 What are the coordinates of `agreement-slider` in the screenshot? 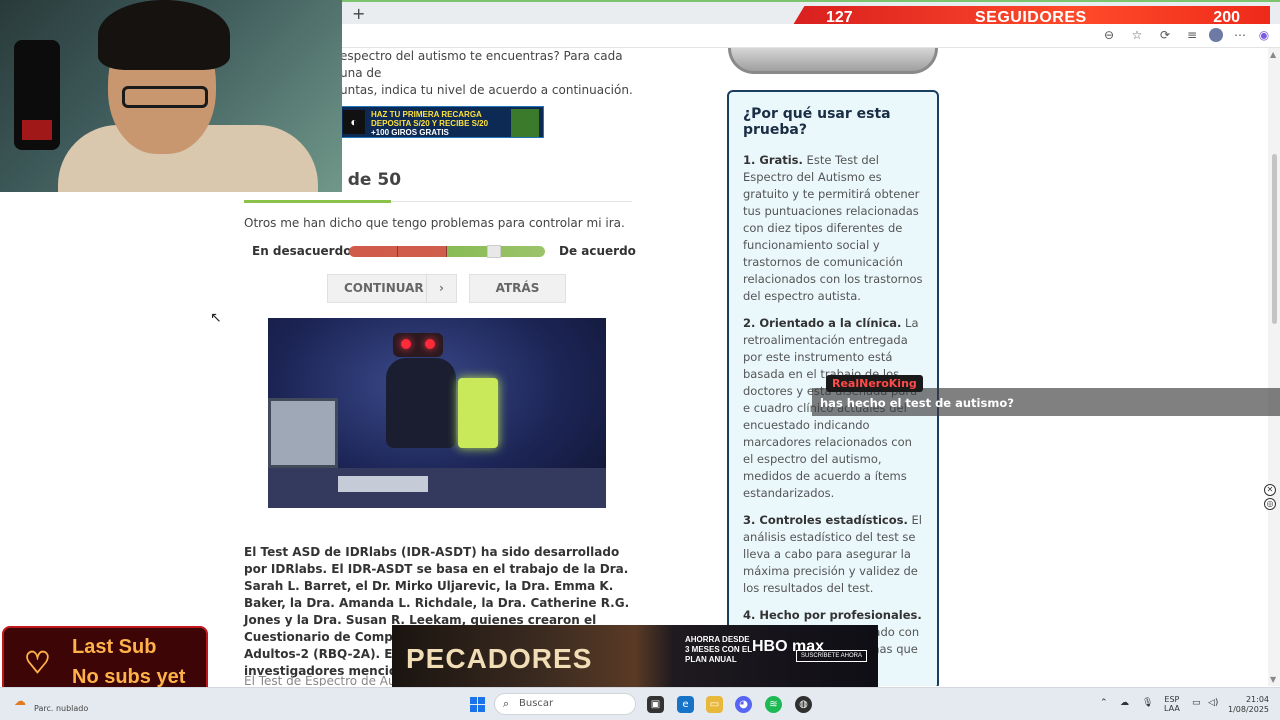 It's located at (447, 251).